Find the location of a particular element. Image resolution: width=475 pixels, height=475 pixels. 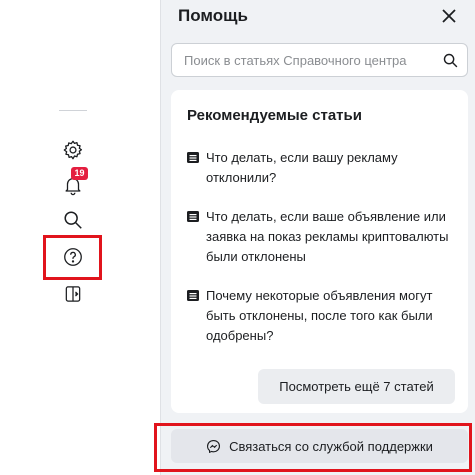

article-title: Что делать, если вашу рекламу отклонили? is located at coordinates (302, 167).